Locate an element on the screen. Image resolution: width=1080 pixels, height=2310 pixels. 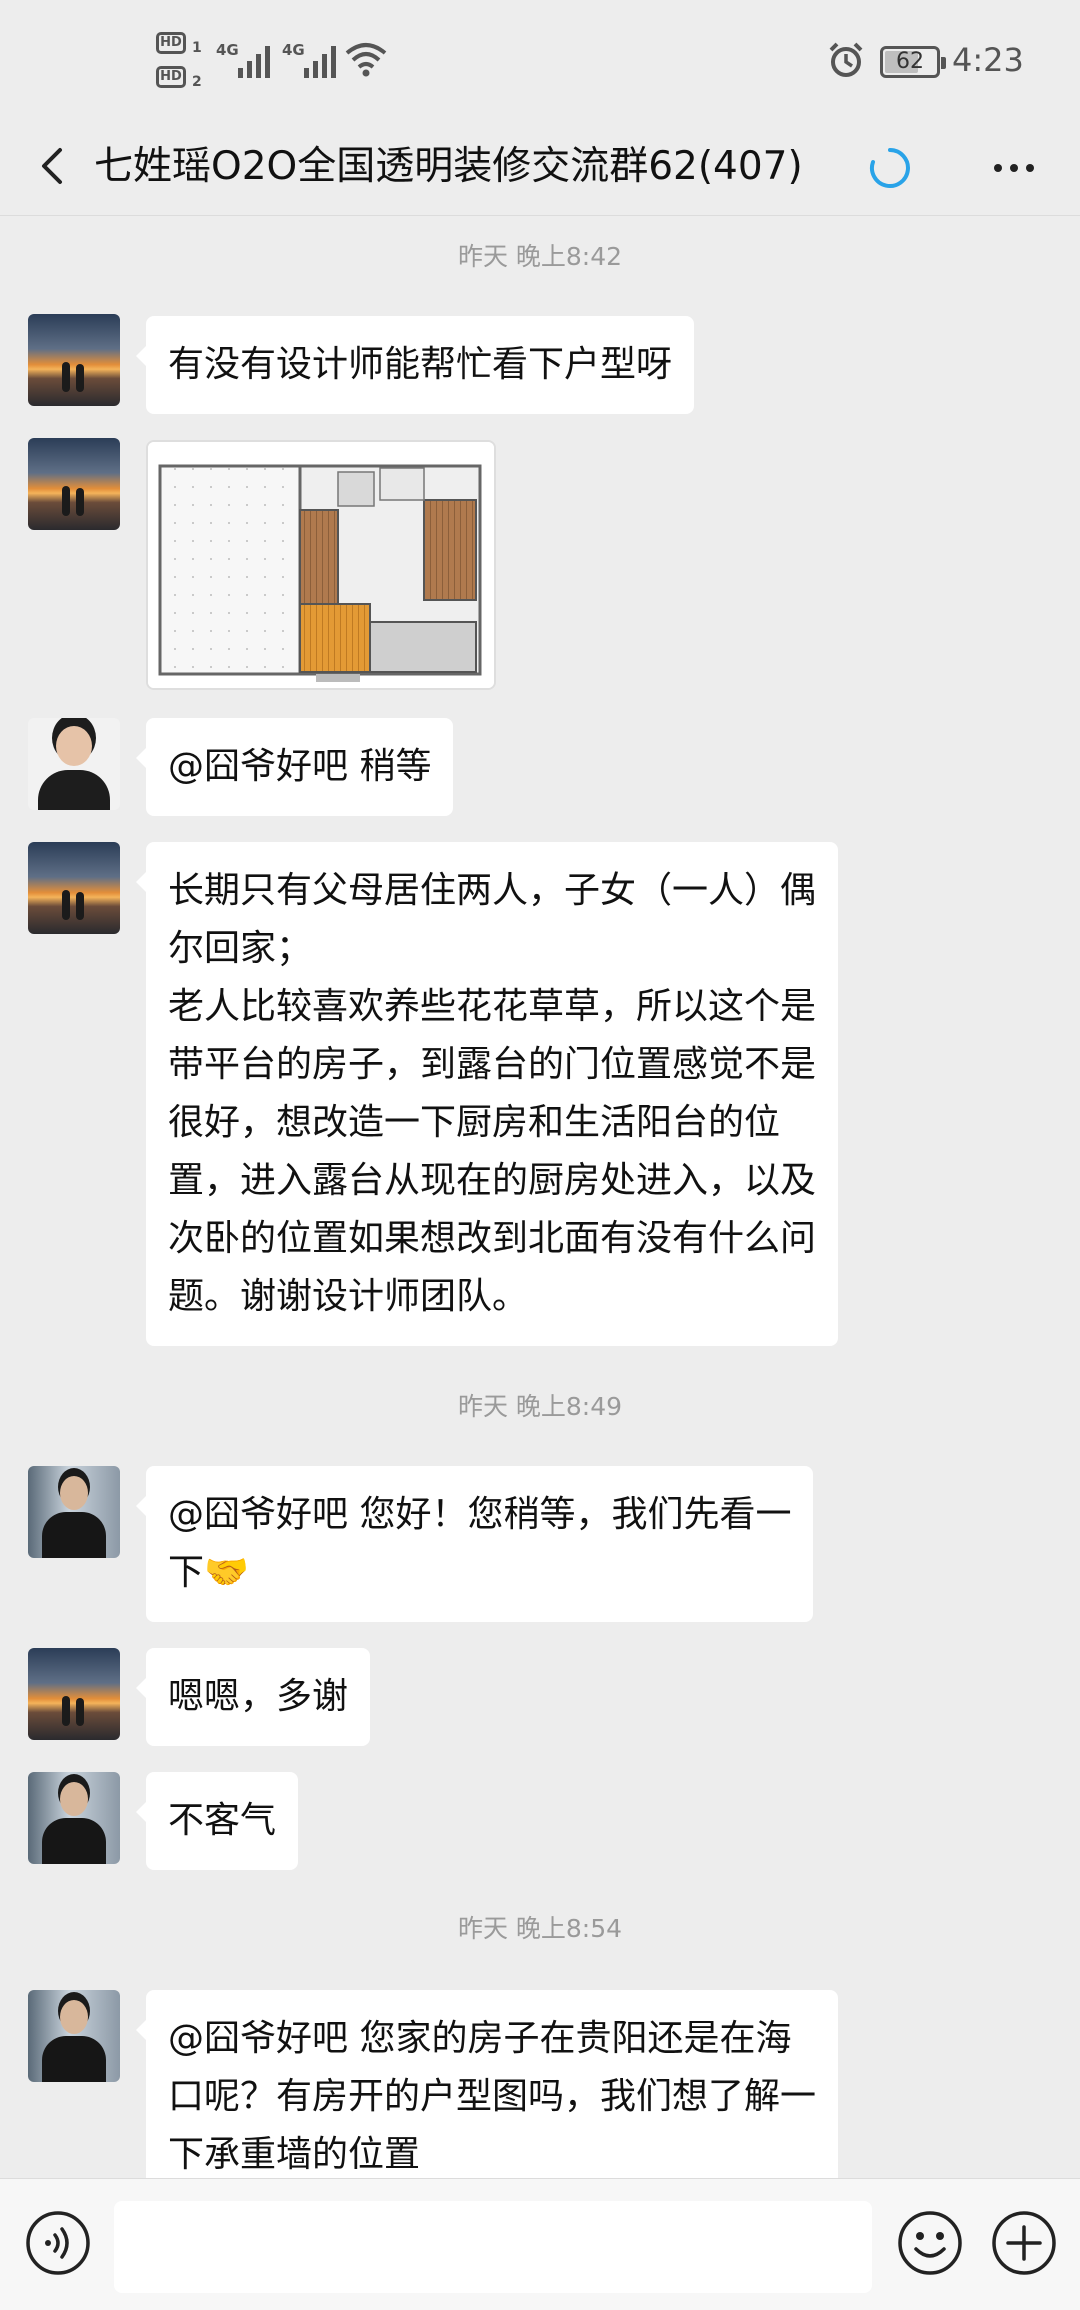
message-text-line: 带平台的房子，到露台的门位置感觉不是 is located at coordinates (492, 1064).